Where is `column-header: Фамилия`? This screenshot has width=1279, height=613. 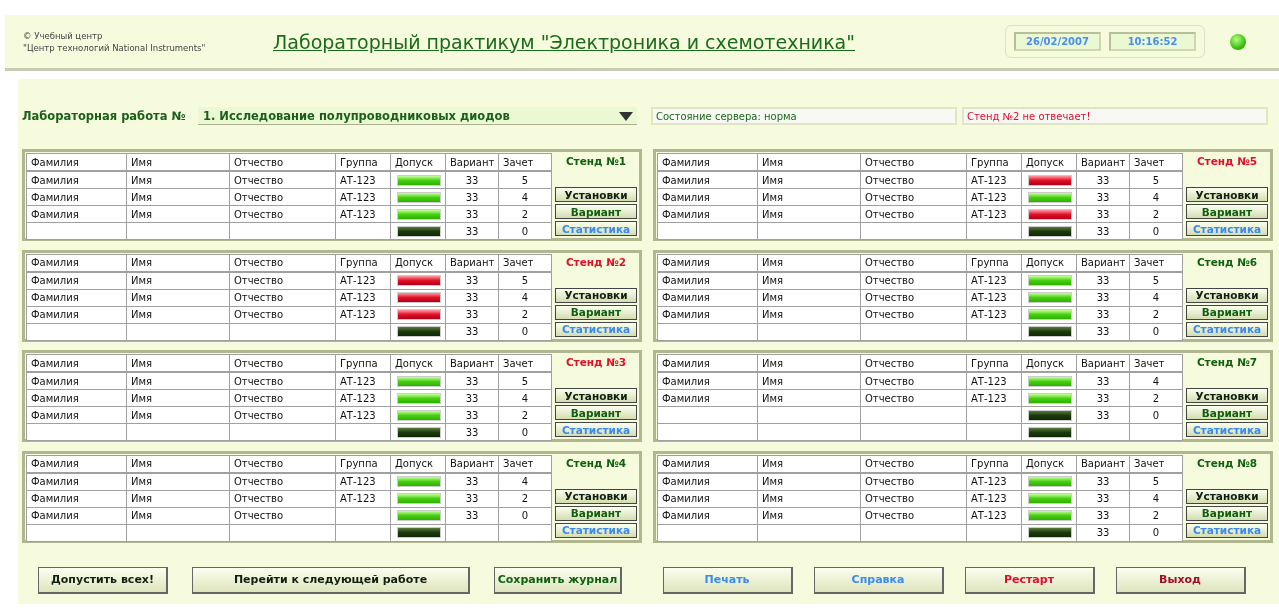
column-header: Фамилия is located at coordinates (707, 464).